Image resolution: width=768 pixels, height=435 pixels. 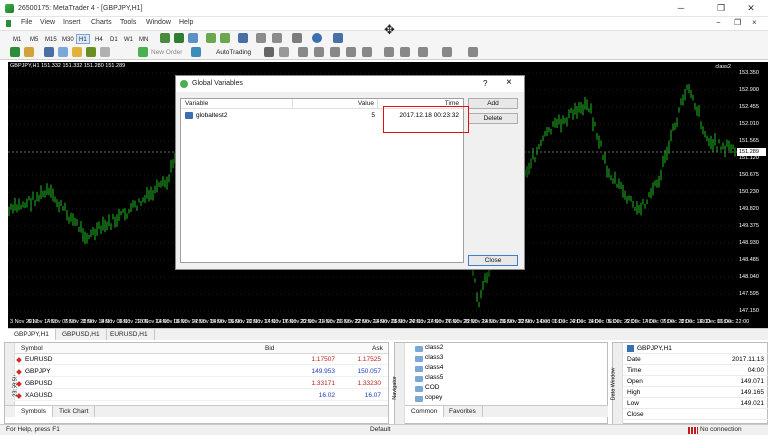 I want to click on bar-chart-icon, so click(x=165, y=38).